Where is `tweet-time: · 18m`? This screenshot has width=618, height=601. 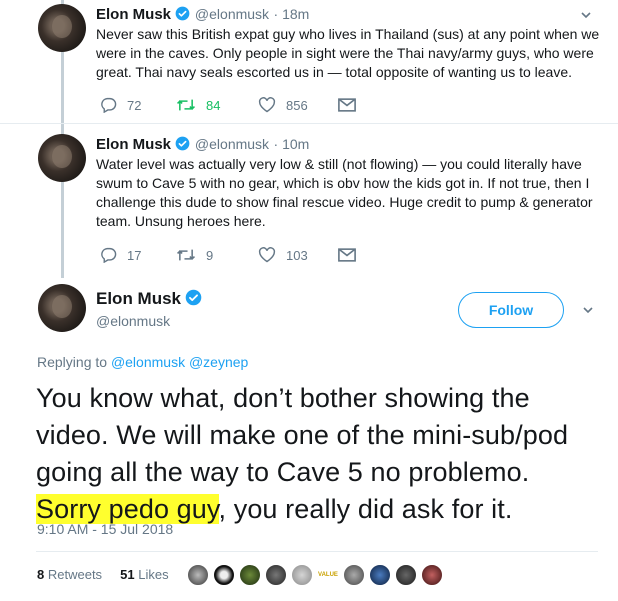
tweet-time: · 18m is located at coordinates (292, 14).